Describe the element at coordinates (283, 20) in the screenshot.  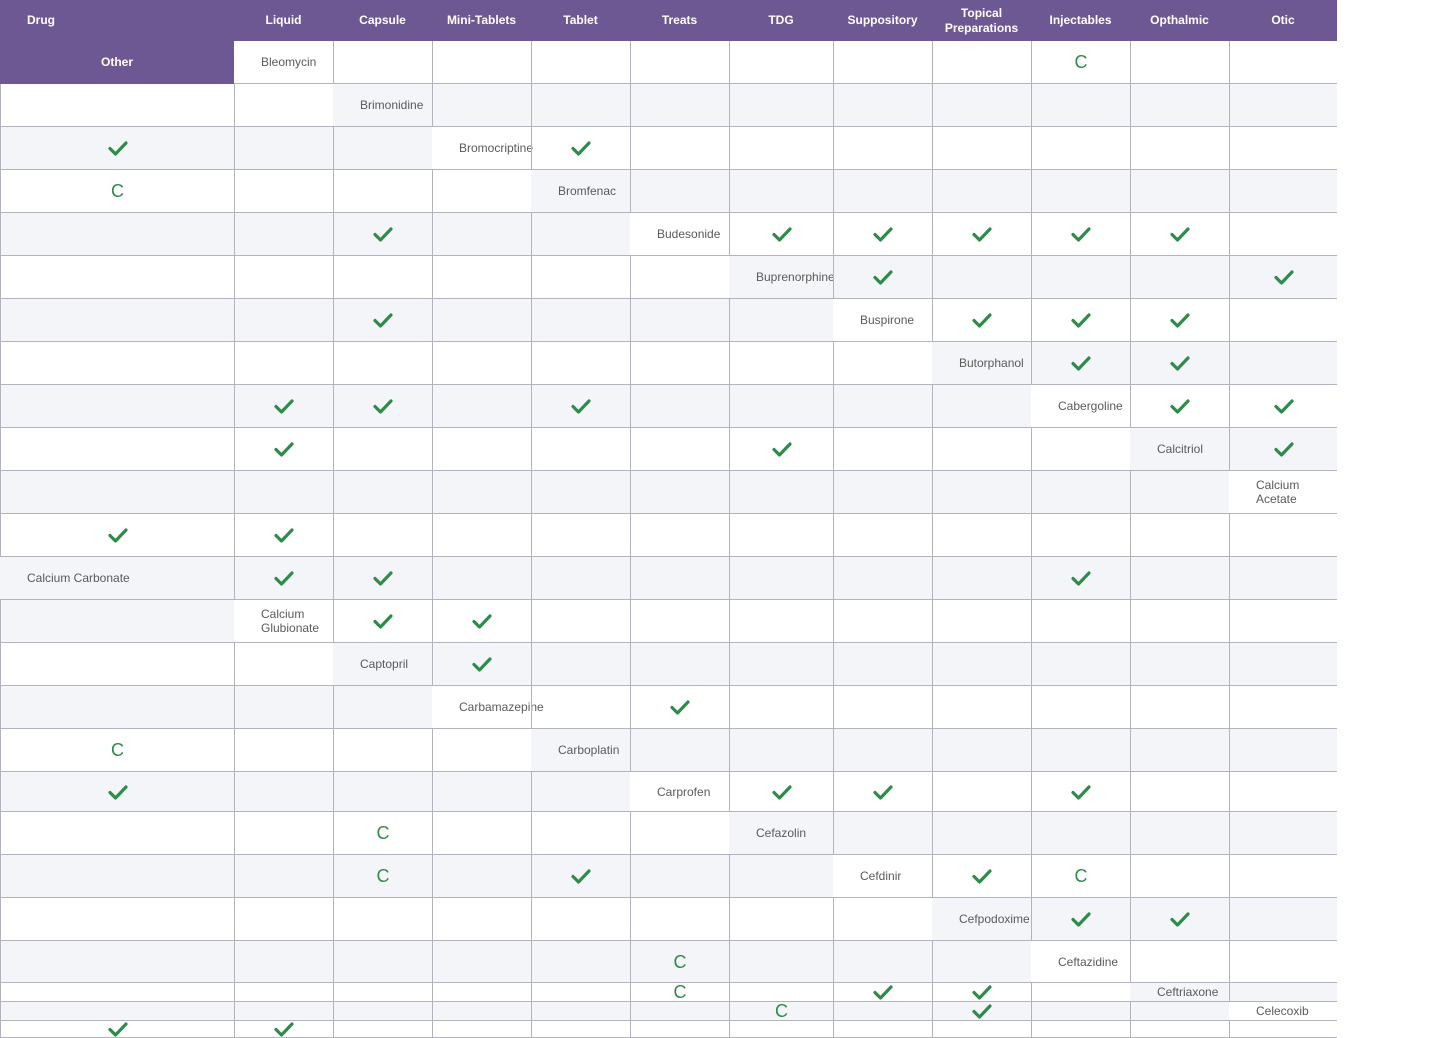
I see `column-header: Liquid` at that location.